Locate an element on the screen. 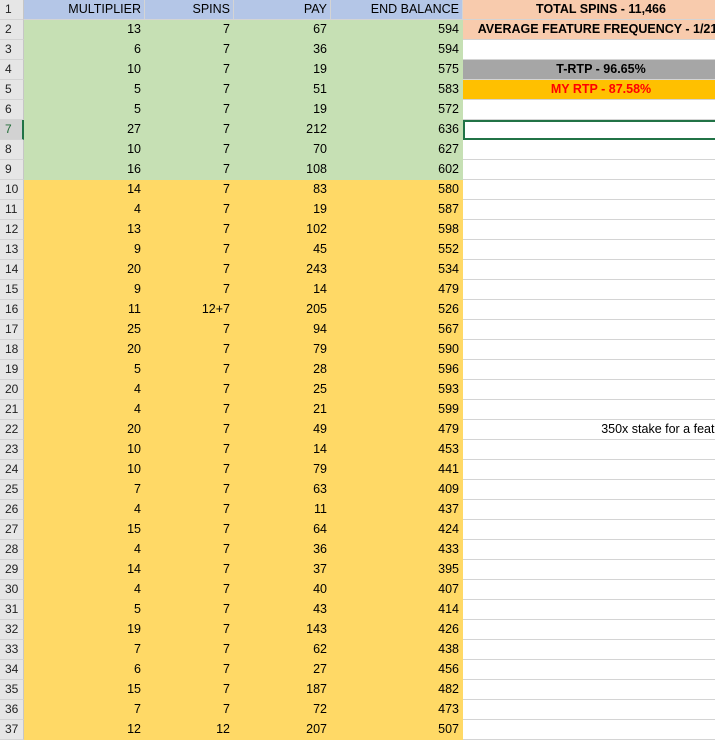 The width and height of the screenshot is (715, 749). header-pay: PAY is located at coordinates (282, 10).